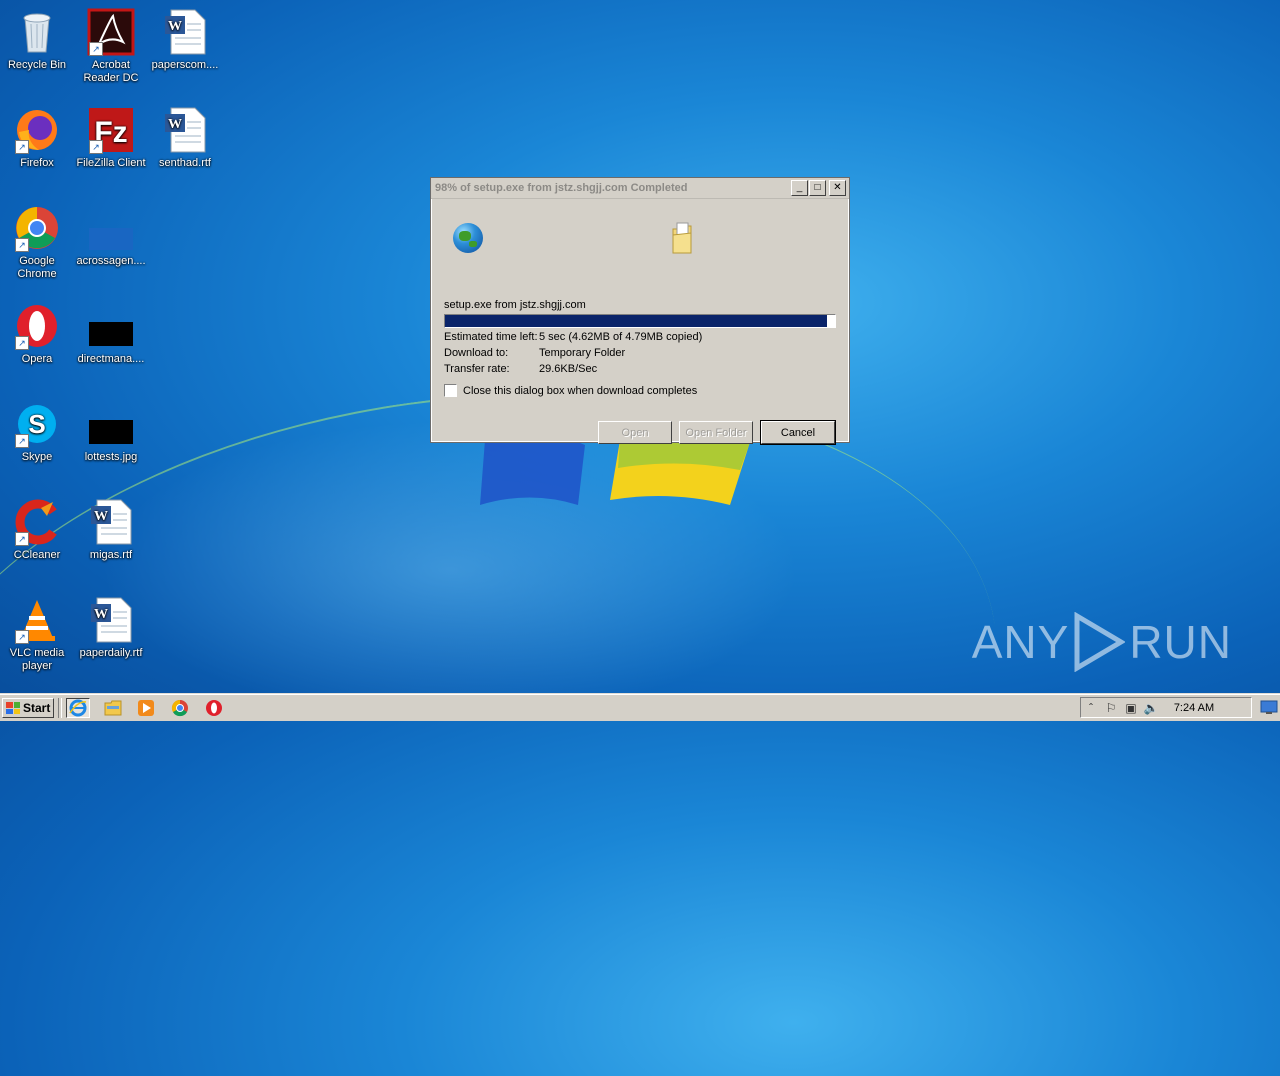  I want to click on filezilla-icon: Fz ↗, so click(111, 130).